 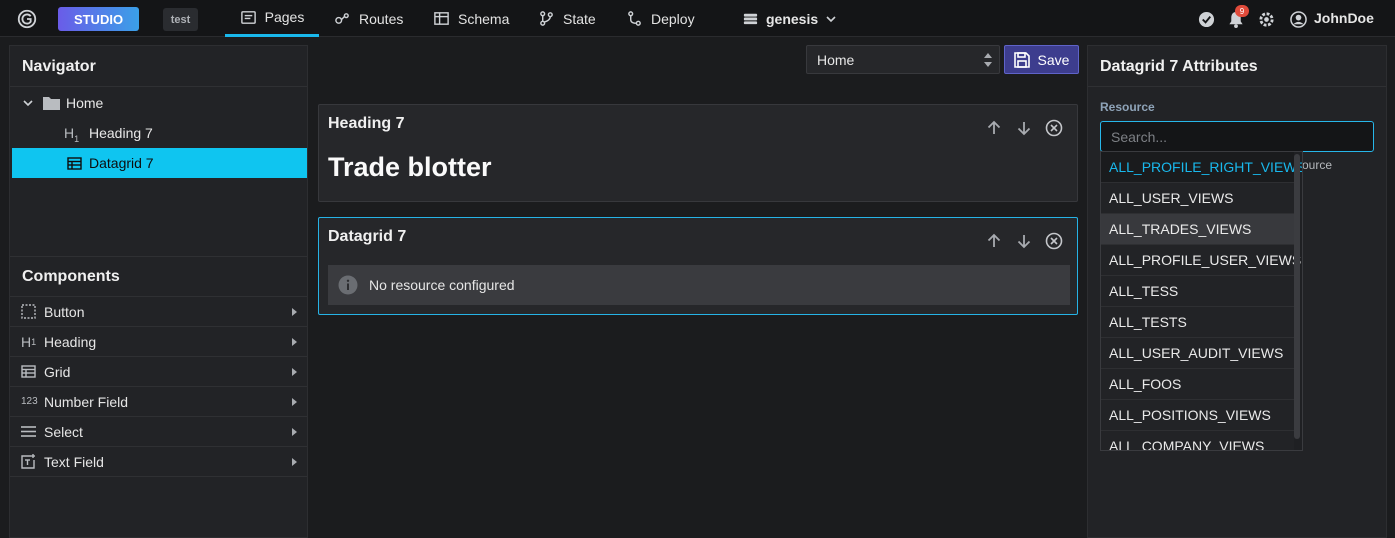 What do you see at coordinates (1266, 19) in the screenshot?
I see `gear-icon` at bounding box center [1266, 19].